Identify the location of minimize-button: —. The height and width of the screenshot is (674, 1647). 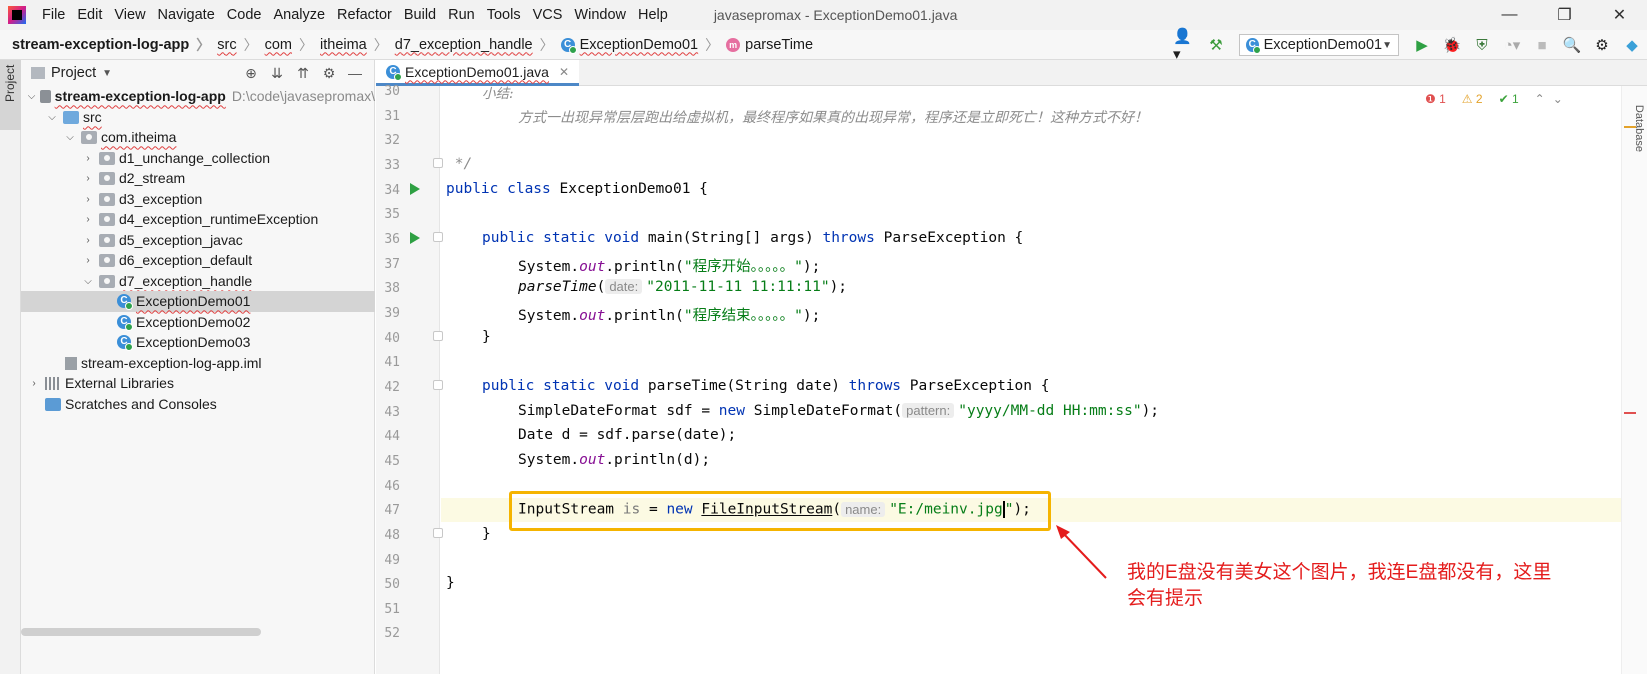
(1509, 15).